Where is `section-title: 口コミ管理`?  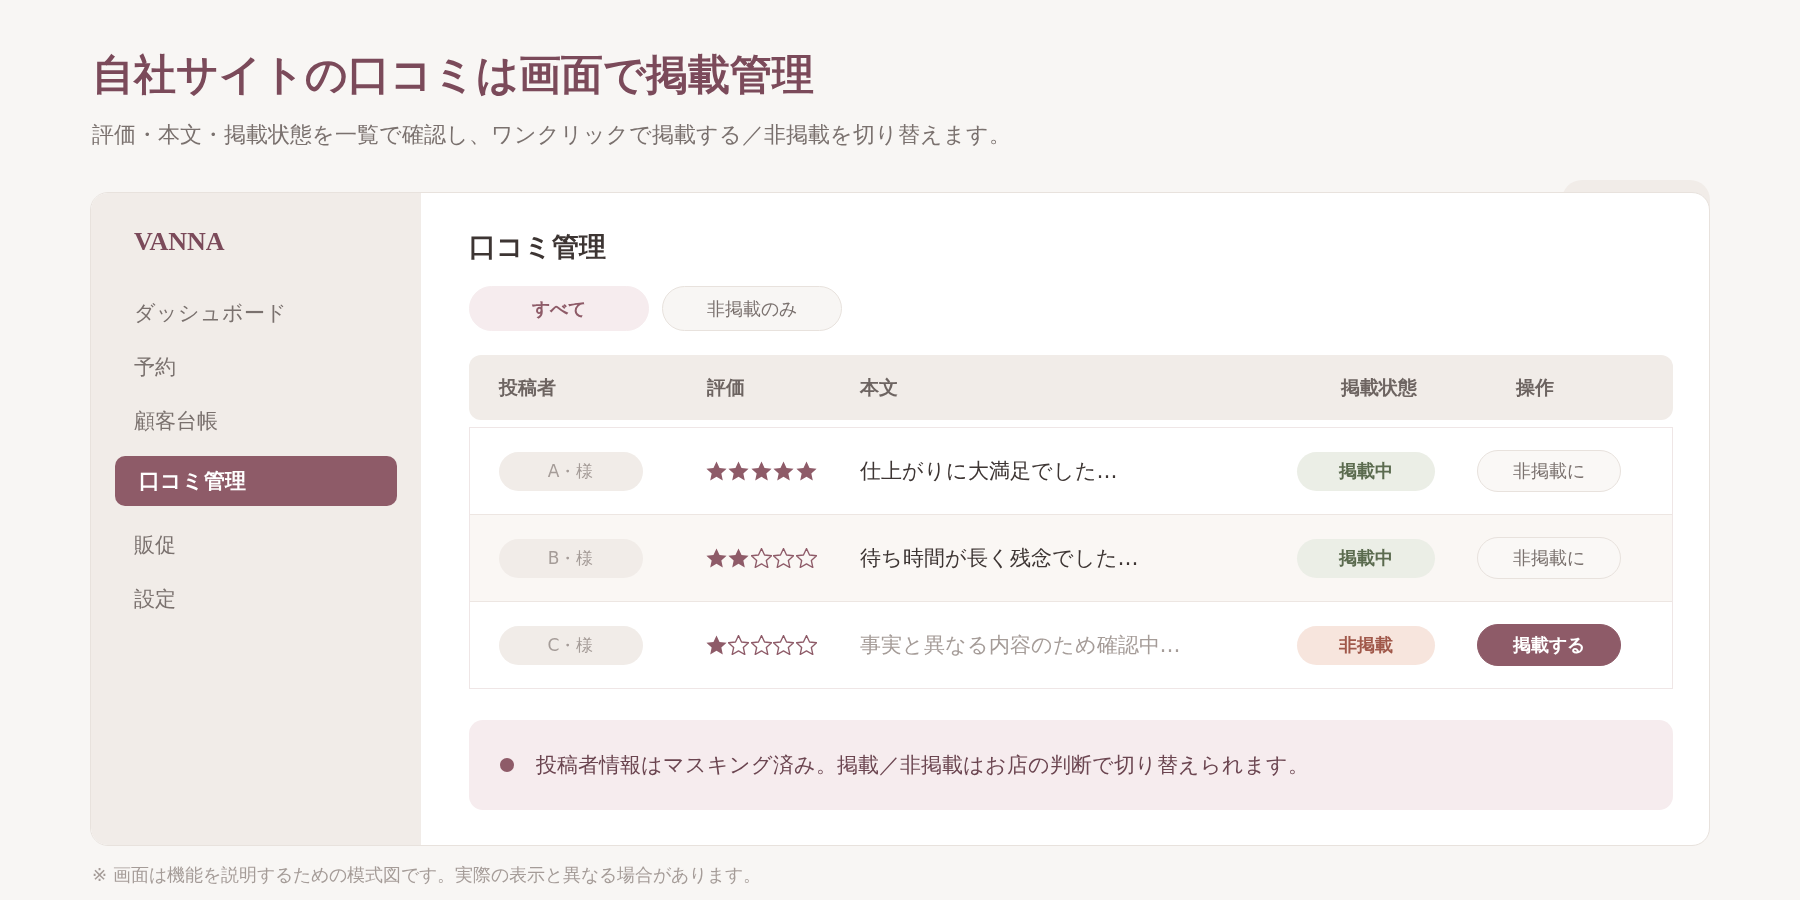 section-title: 口コミ管理 is located at coordinates (537, 247).